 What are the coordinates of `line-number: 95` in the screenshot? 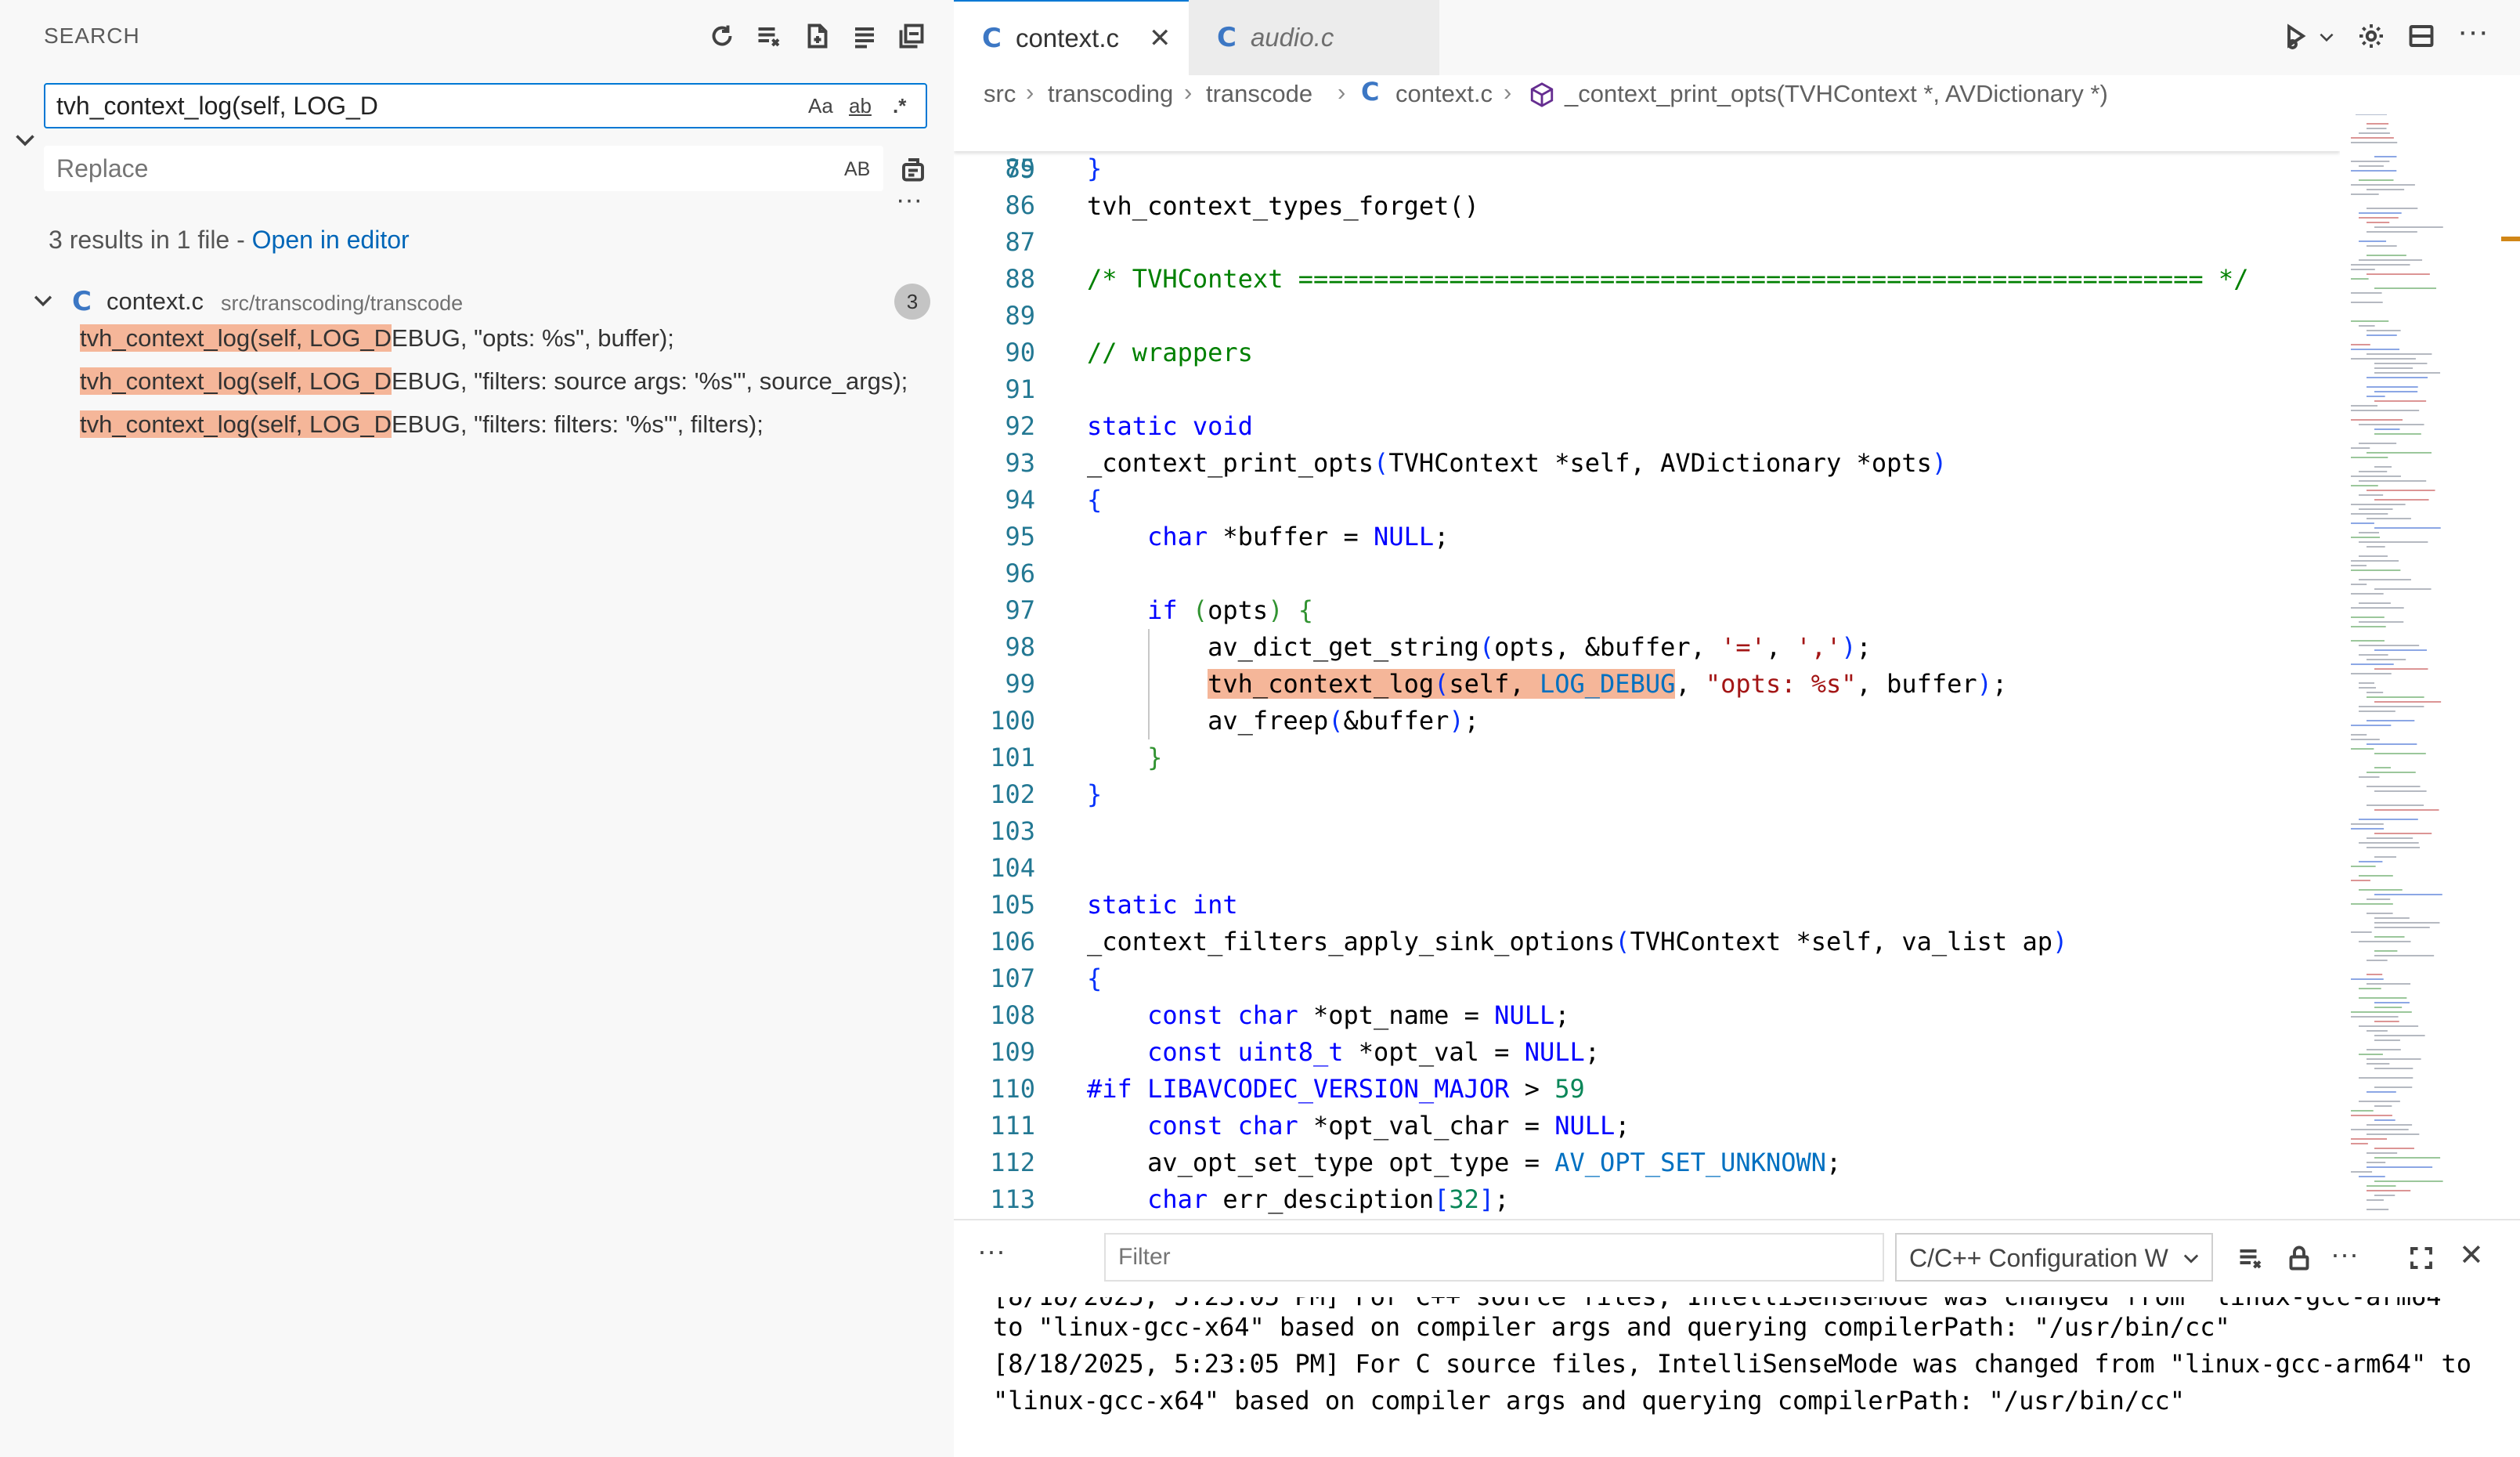 It's located at (1020, 536).